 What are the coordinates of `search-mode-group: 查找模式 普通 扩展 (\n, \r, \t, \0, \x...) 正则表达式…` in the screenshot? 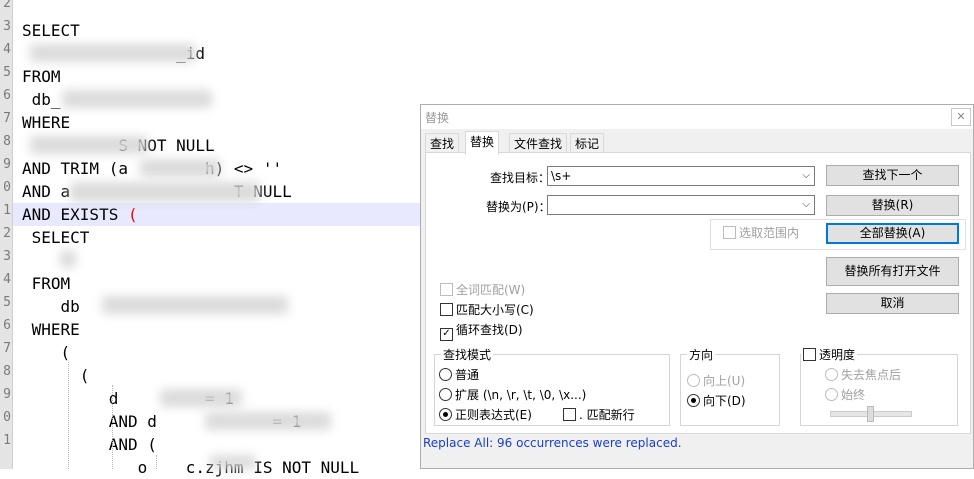 It's located at (552, 386).